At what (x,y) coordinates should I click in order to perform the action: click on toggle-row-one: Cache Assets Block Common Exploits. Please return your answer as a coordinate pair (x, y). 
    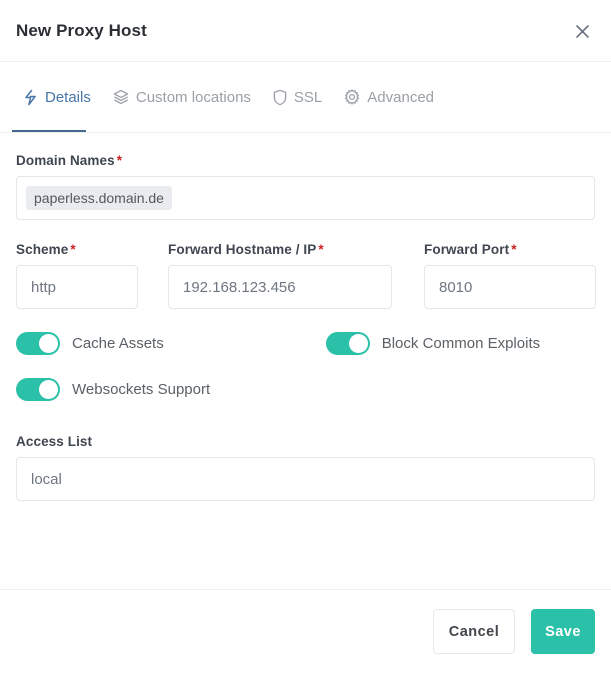
    Looking at the image, I should click on (305, 343).